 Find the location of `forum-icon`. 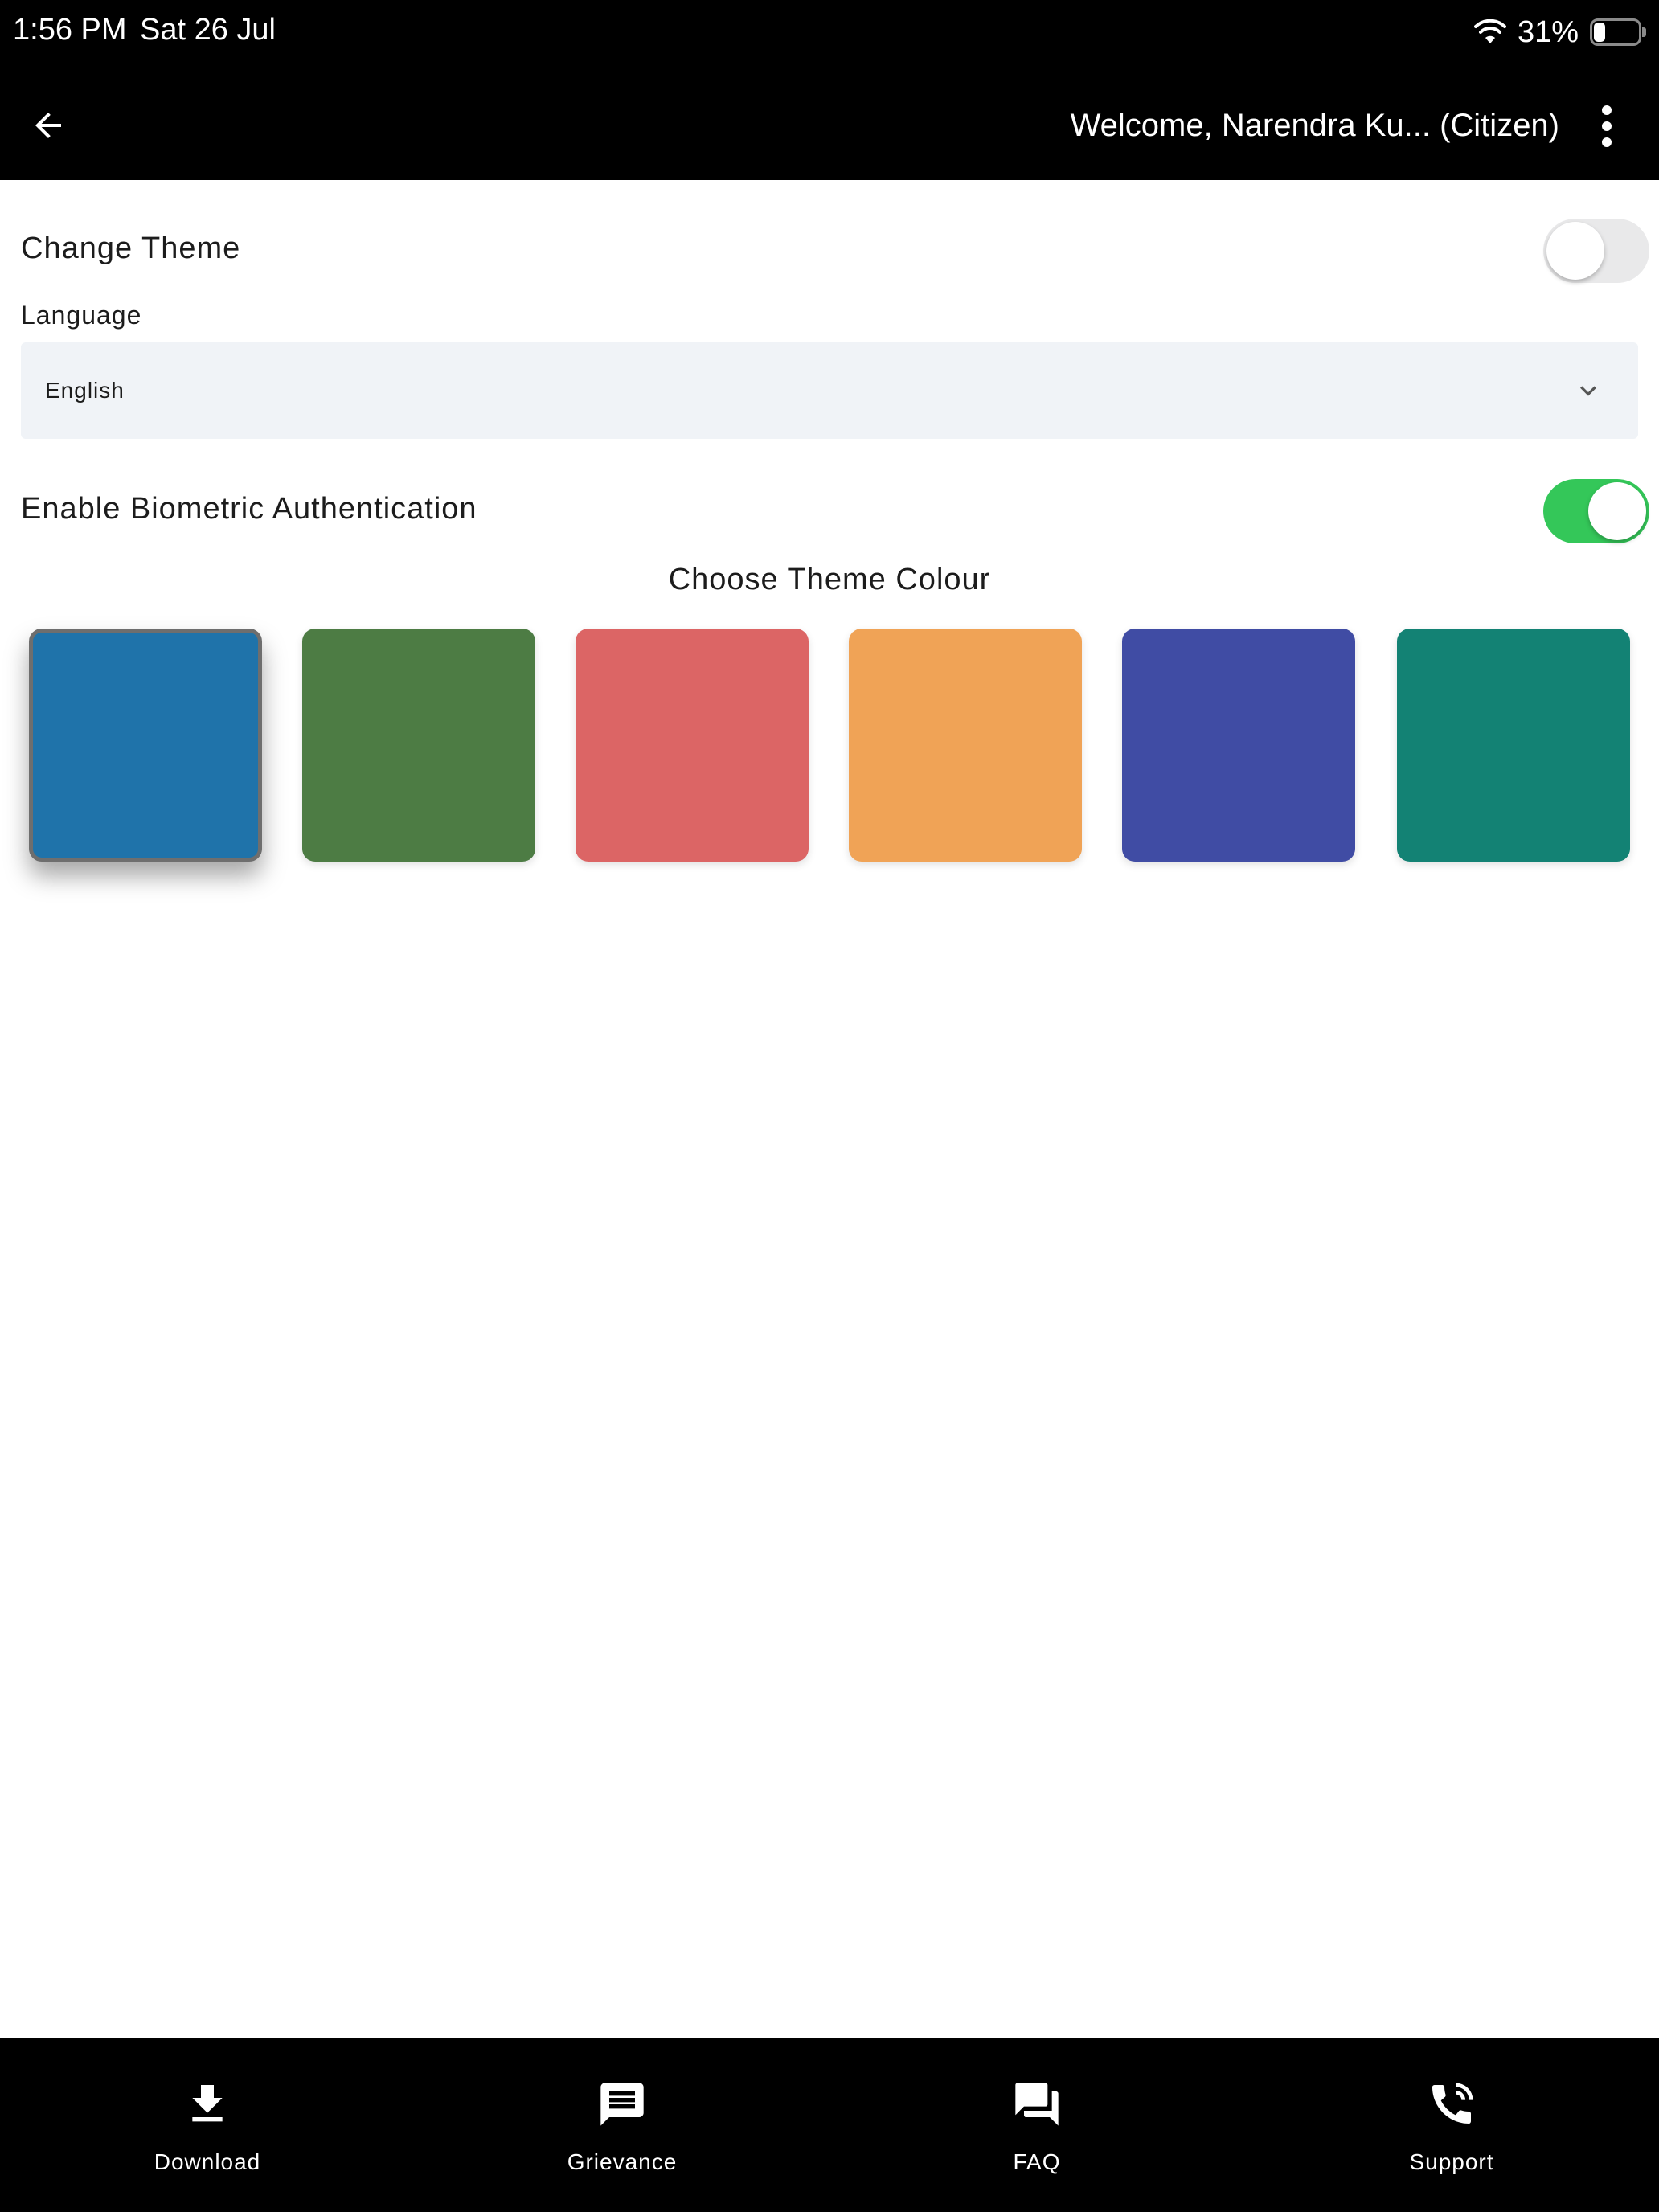

forum-icon is located at coordinates (1037, 2104).